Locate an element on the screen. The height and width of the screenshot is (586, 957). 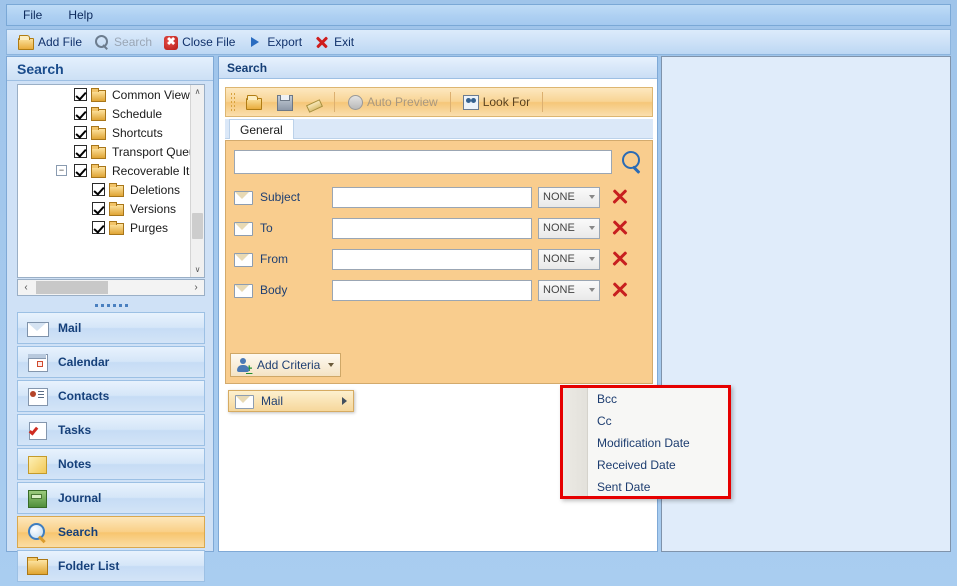
menu-item-bcc: Bcc is located at coordinates (645, 399).